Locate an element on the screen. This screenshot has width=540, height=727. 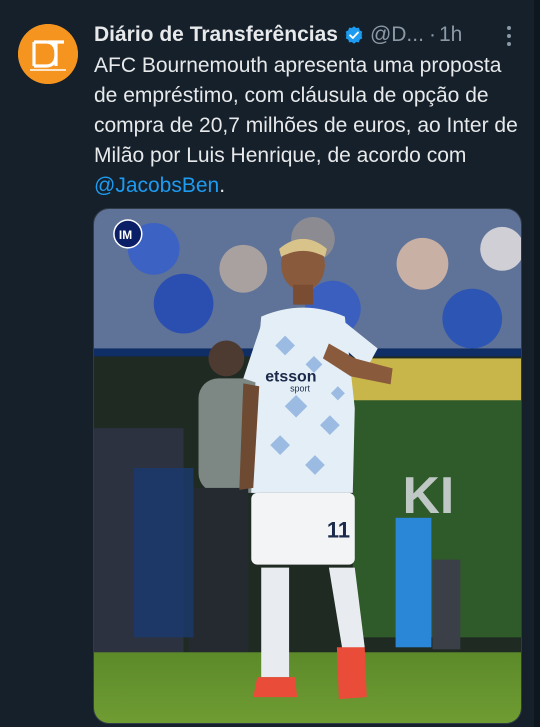
mention-link: @JacobsBen is located at coordinates (156, 185).